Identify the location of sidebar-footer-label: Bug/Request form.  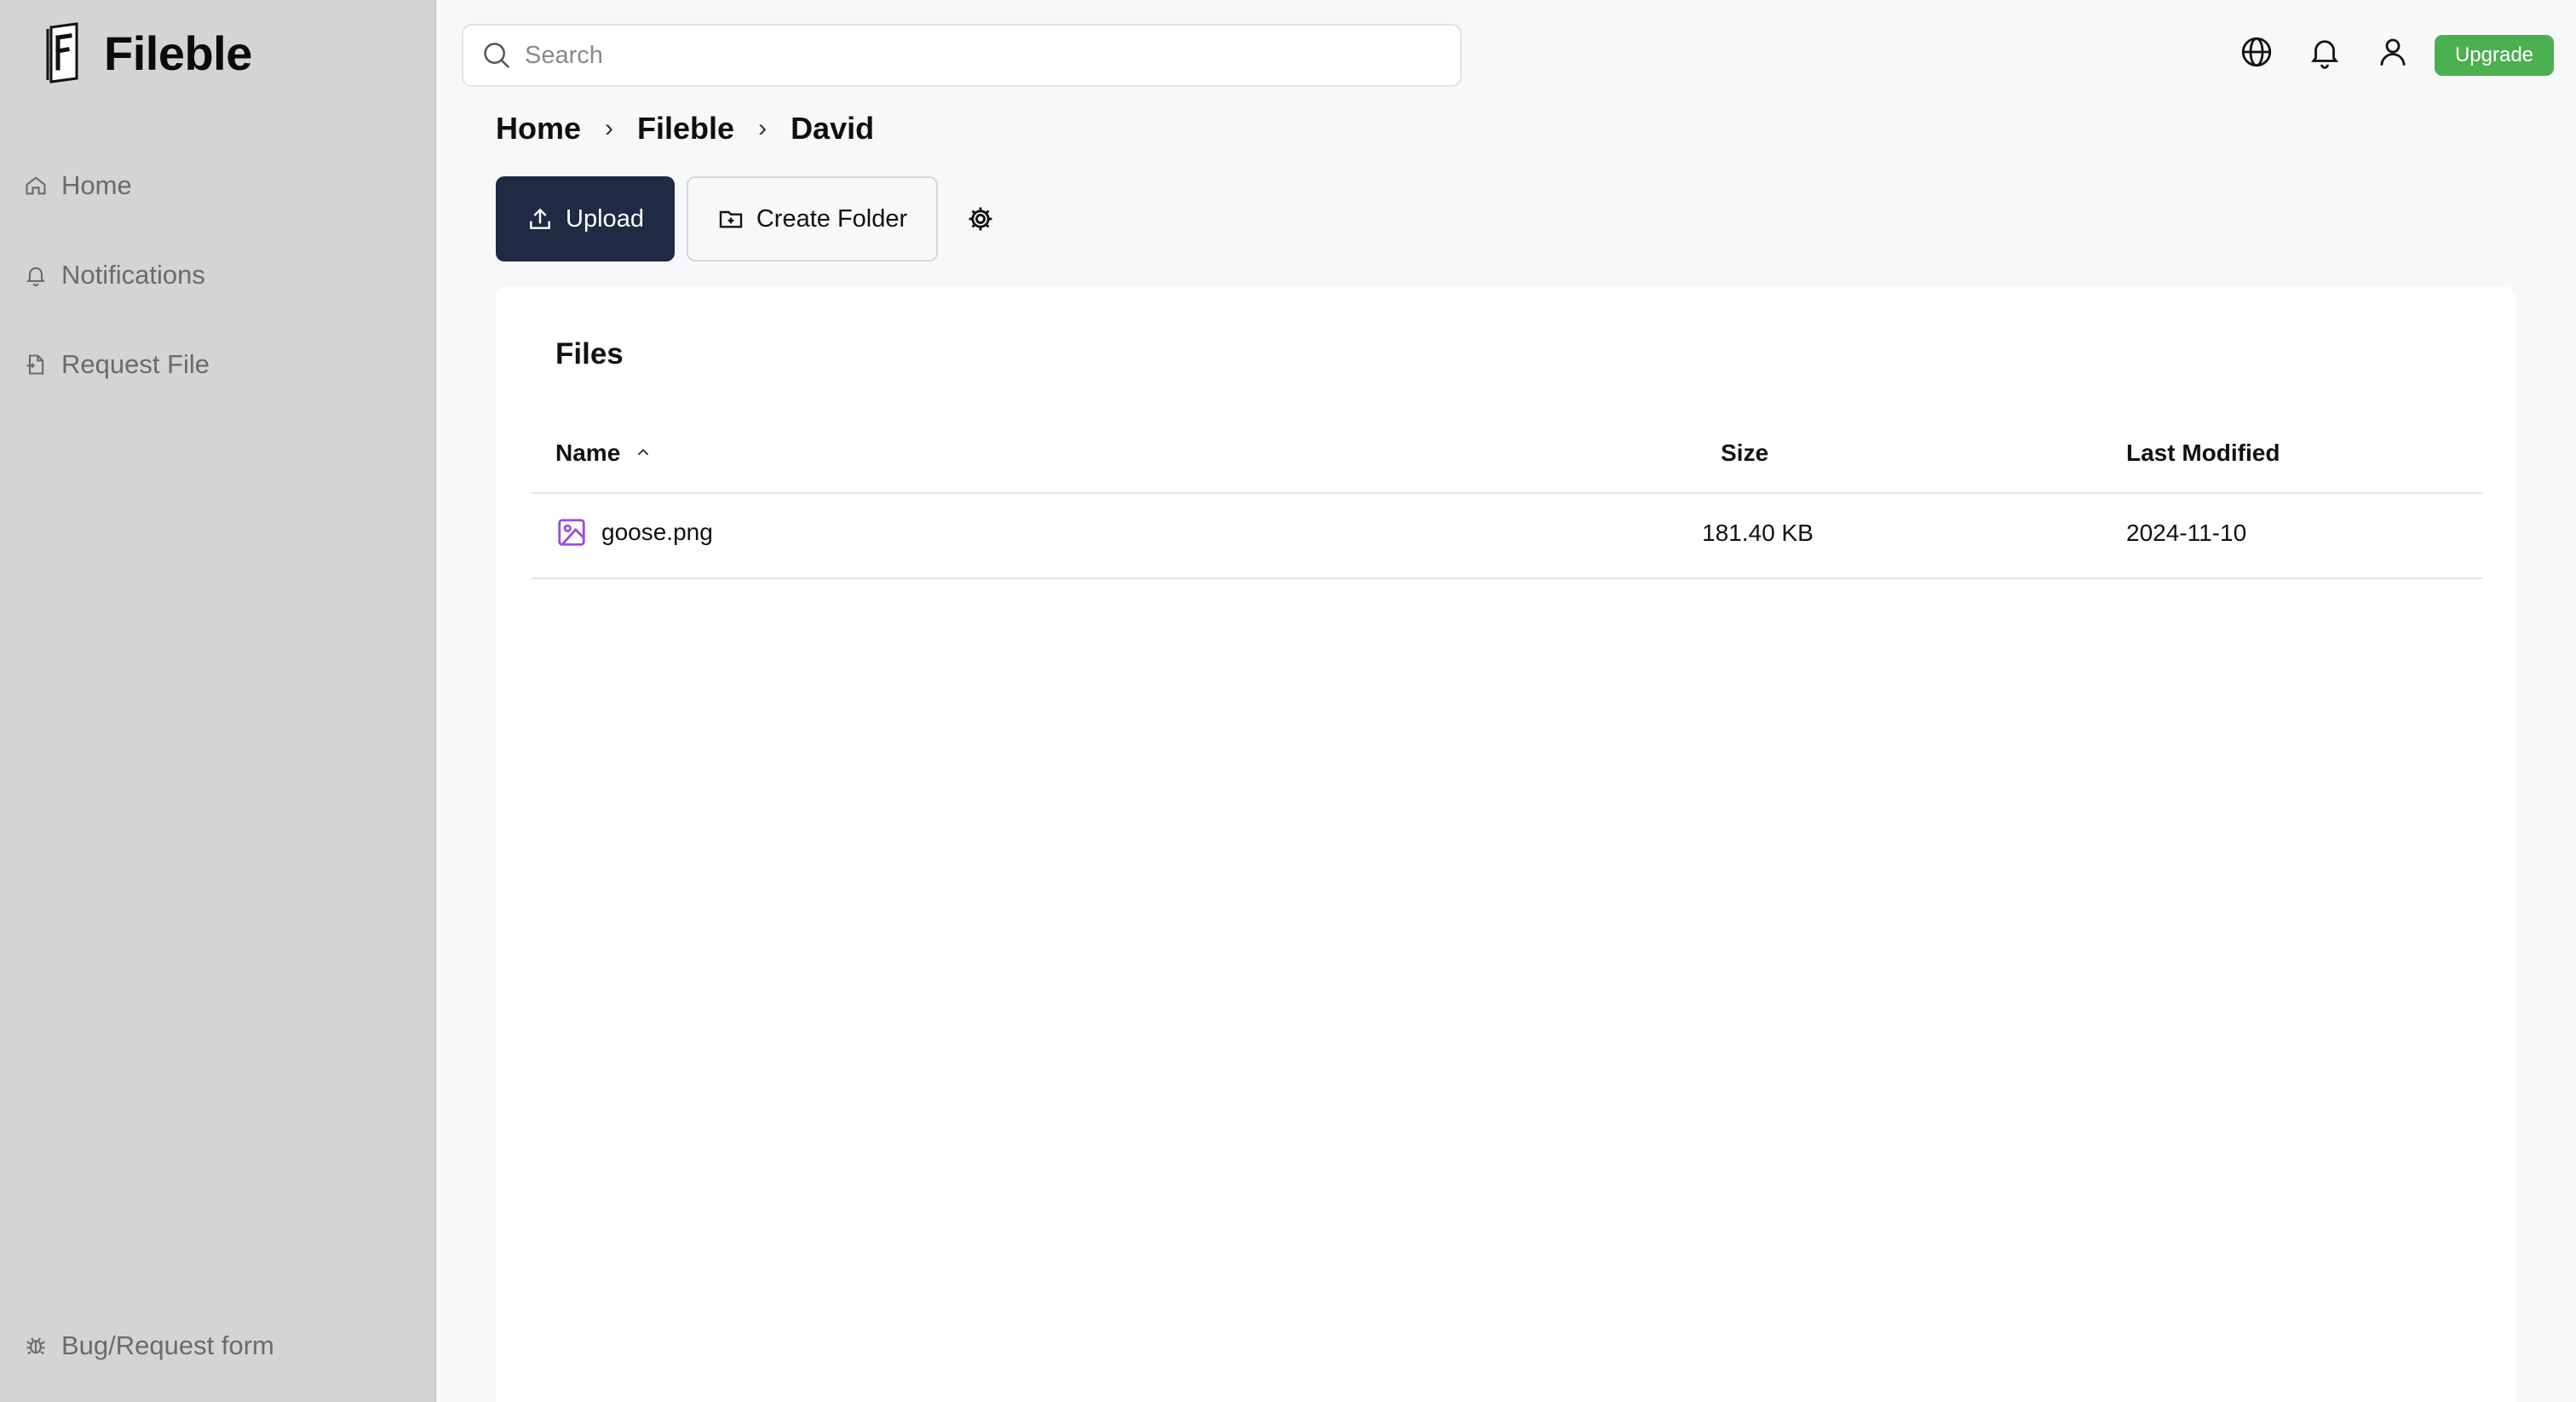
(168, 1345).